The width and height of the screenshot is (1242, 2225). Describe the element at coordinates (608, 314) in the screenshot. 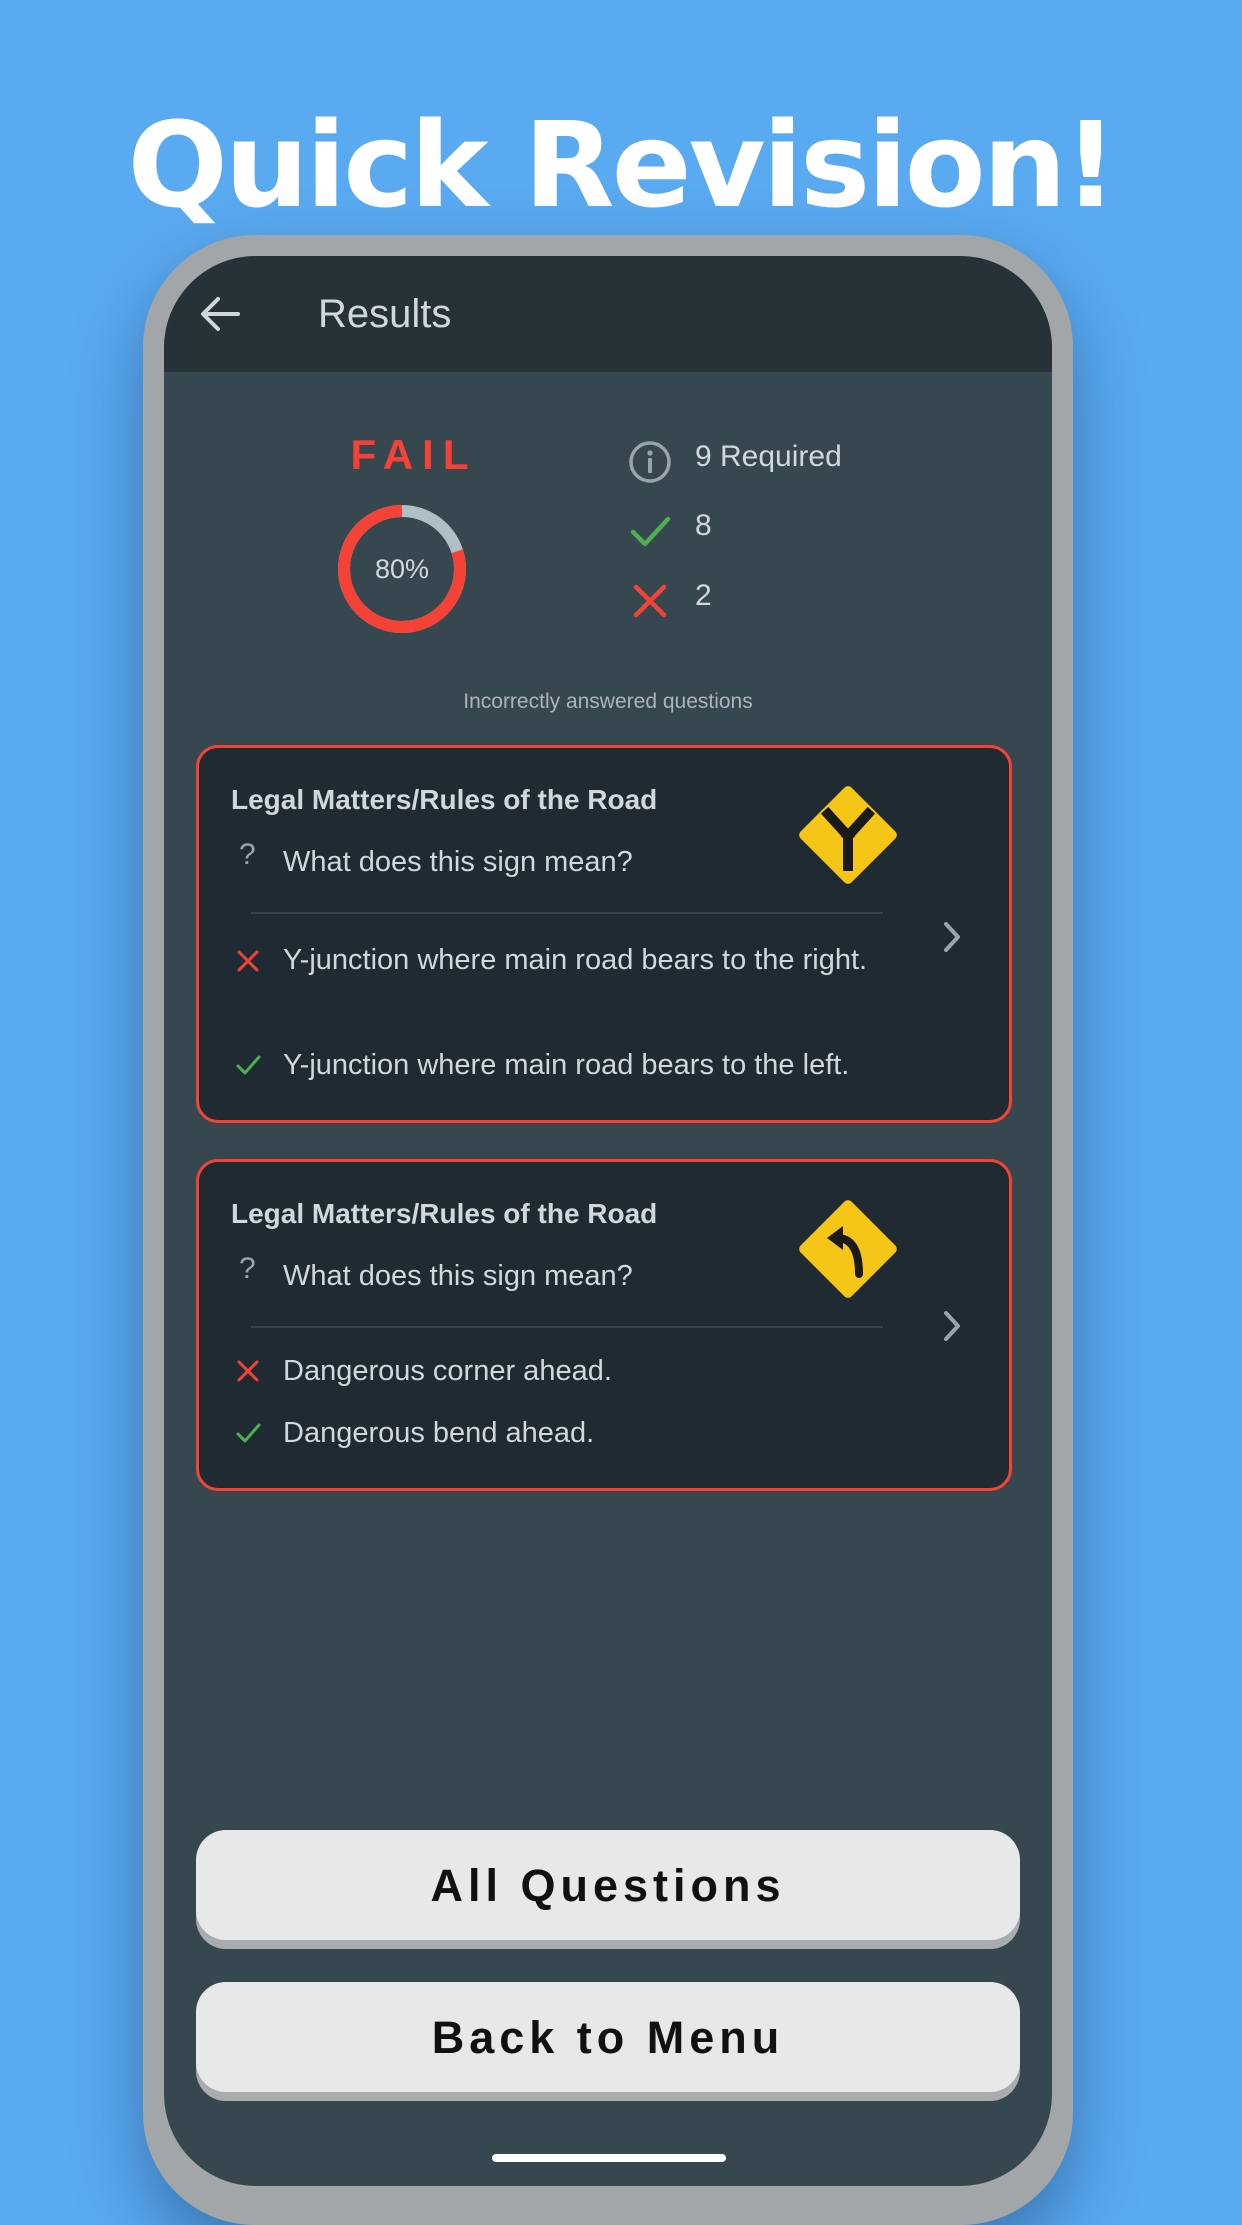

I see `app-bar: Results` at that location.